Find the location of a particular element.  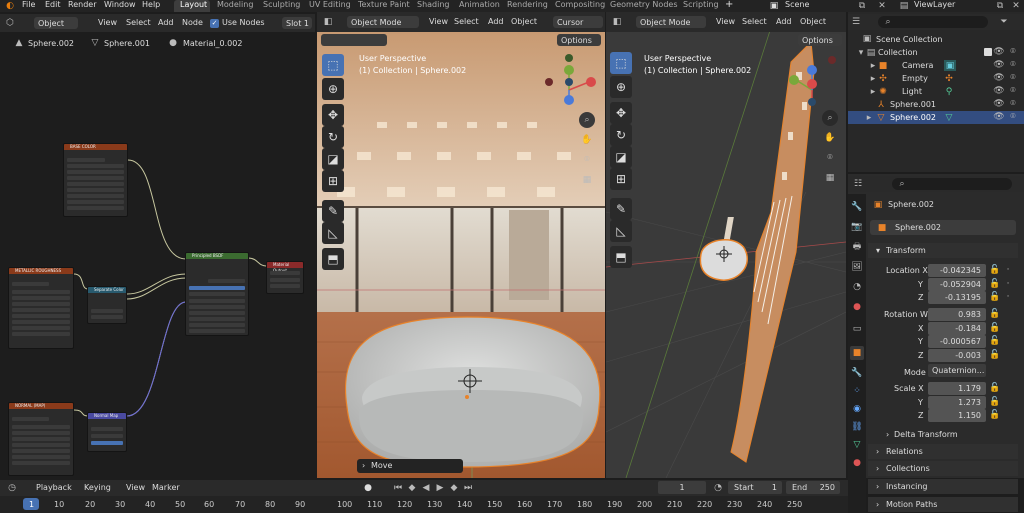

delete-icon: ✕ is located at coordinates (882, 6).